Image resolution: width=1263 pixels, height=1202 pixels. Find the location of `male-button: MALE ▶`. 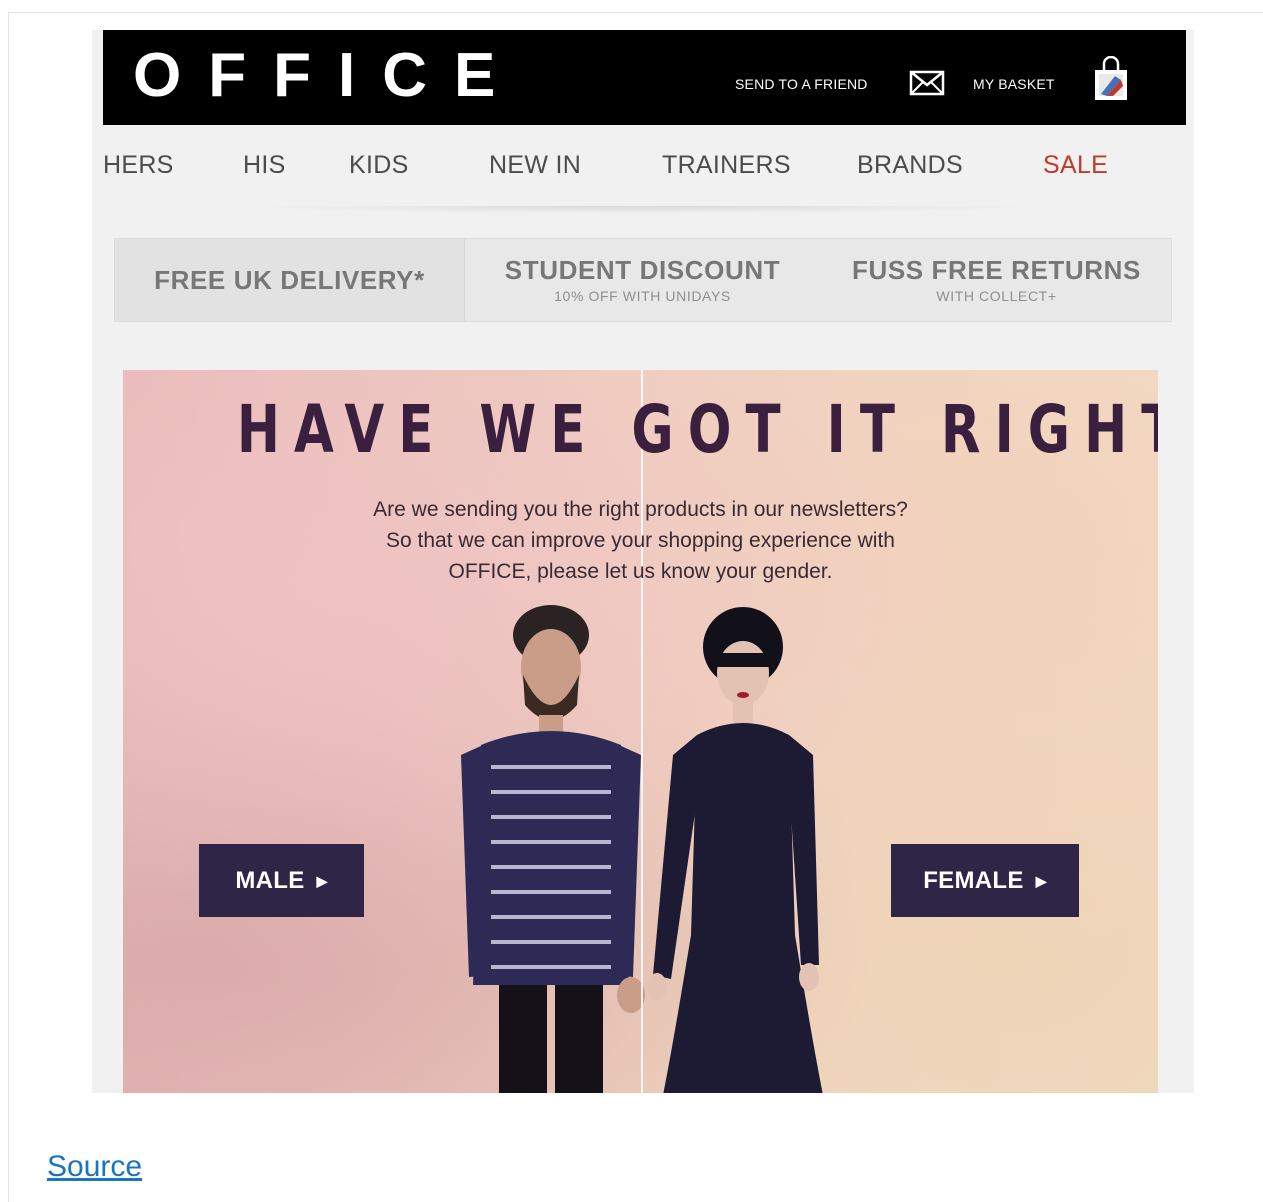

male-button: MALE ▶ is located at coordinates (281, 880).